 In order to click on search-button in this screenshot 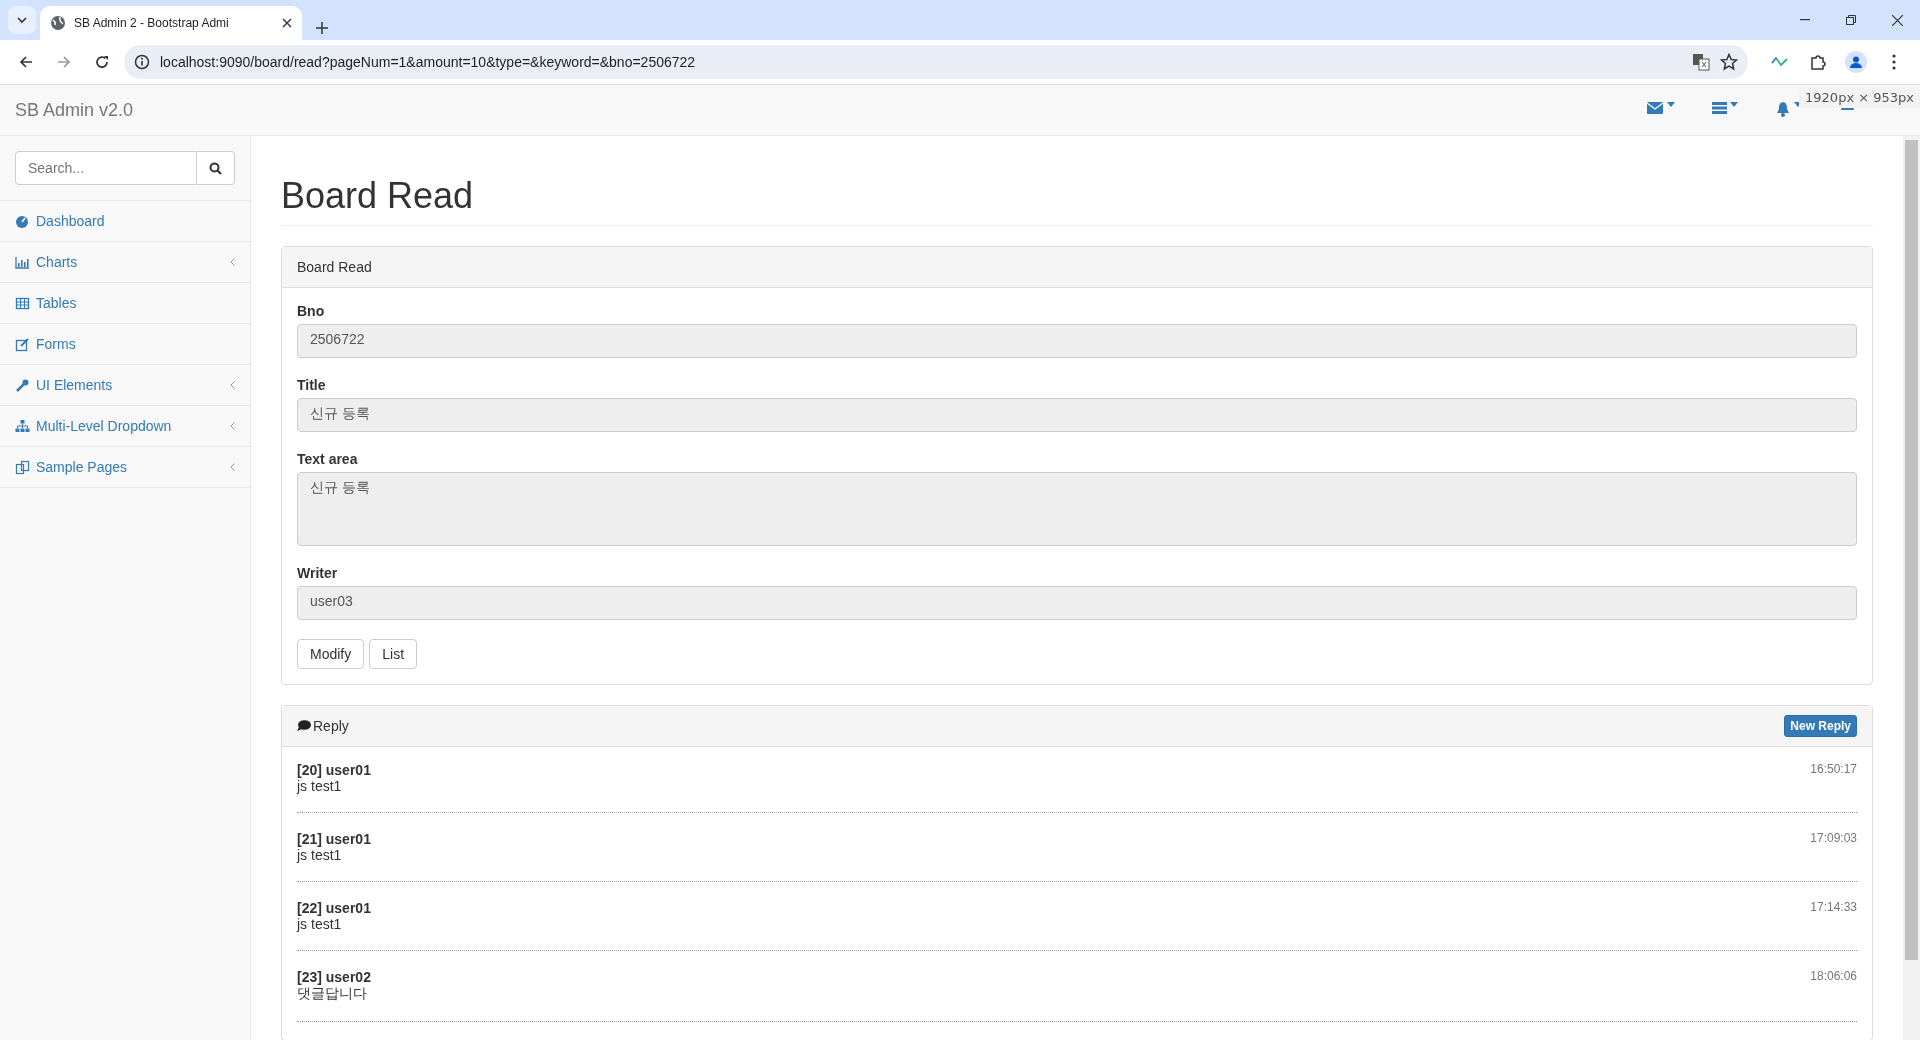, I will do `click(216, 168)`.